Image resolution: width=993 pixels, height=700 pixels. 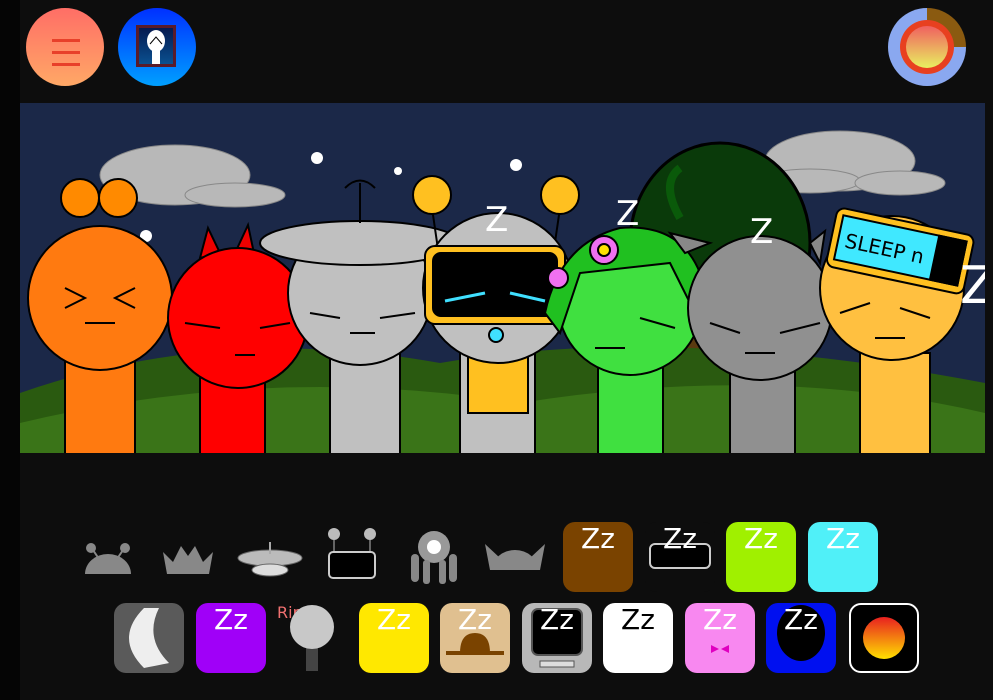 What do you see at coordinates (927, 47) in the screenshot?
I see `color-wheel-button` at bounding box center [927, 47].